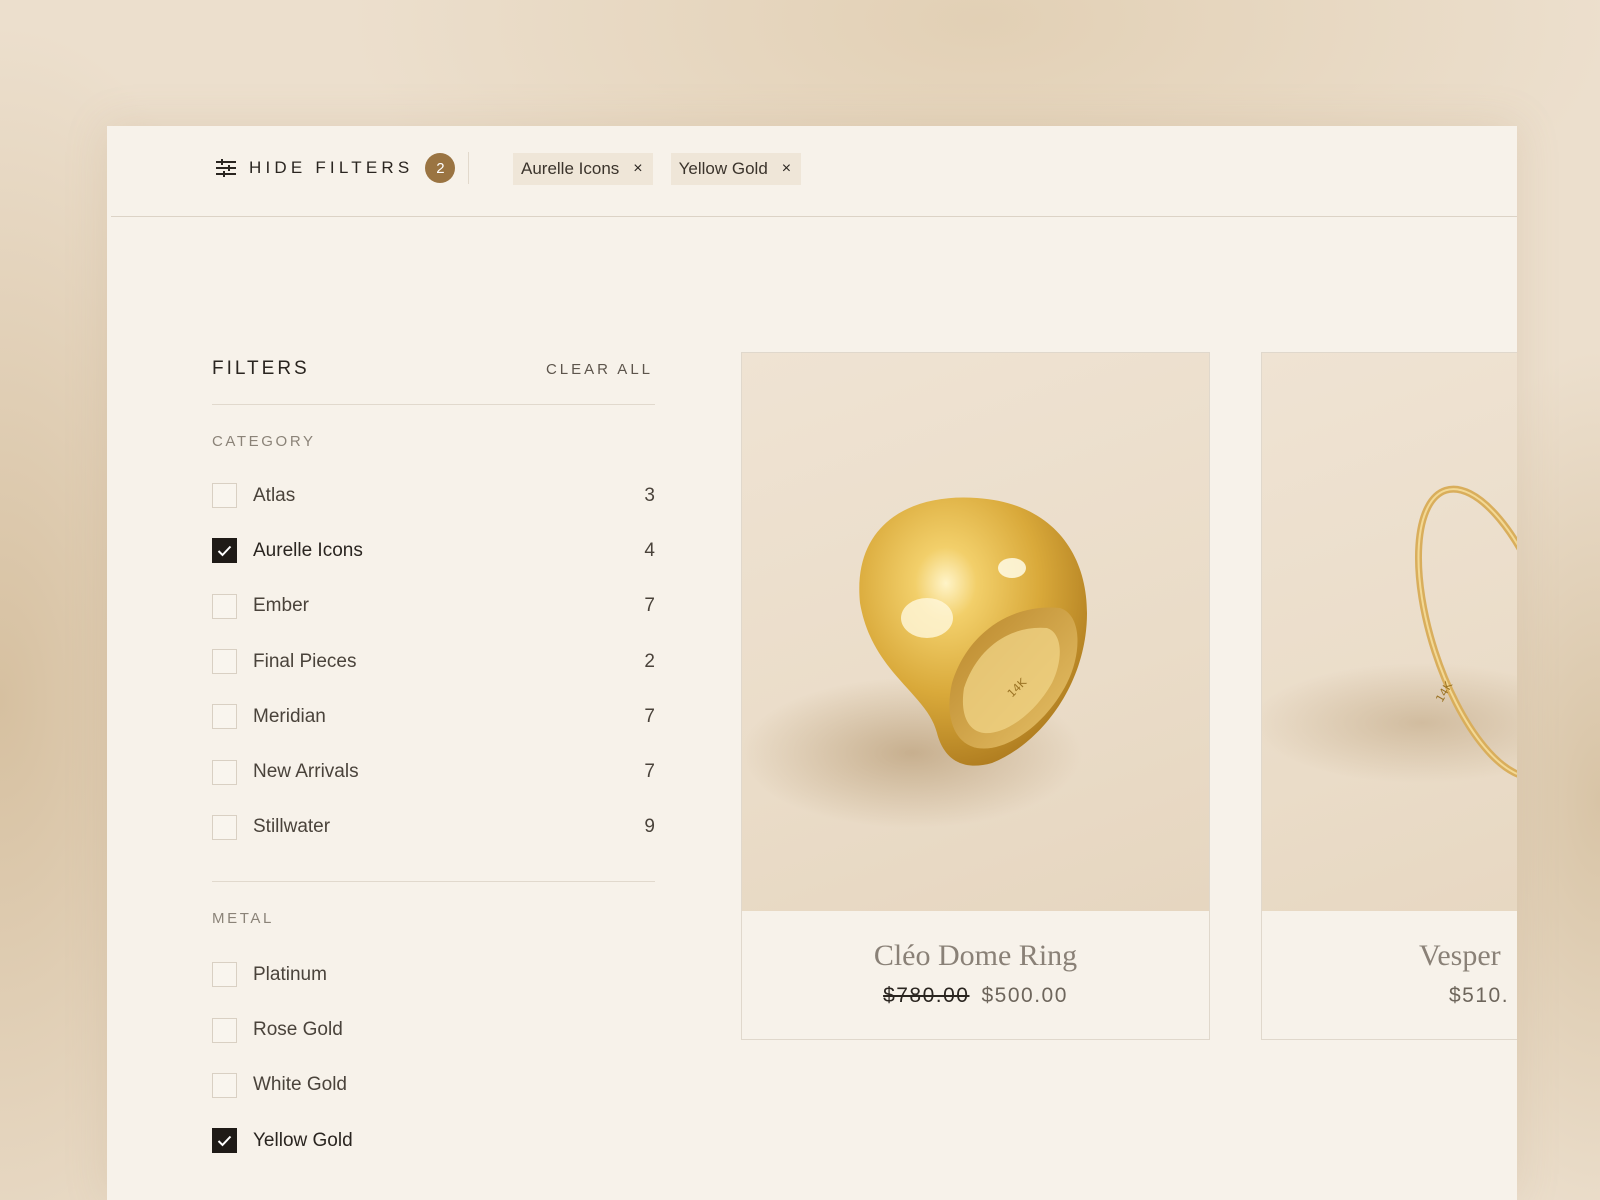 This screenshot has width=1600, height=1200. What do you see at coordinates (975, 996) in the screenshot?
I see `product-price: $780.00 $500.00` at bounding box center [975, 996].